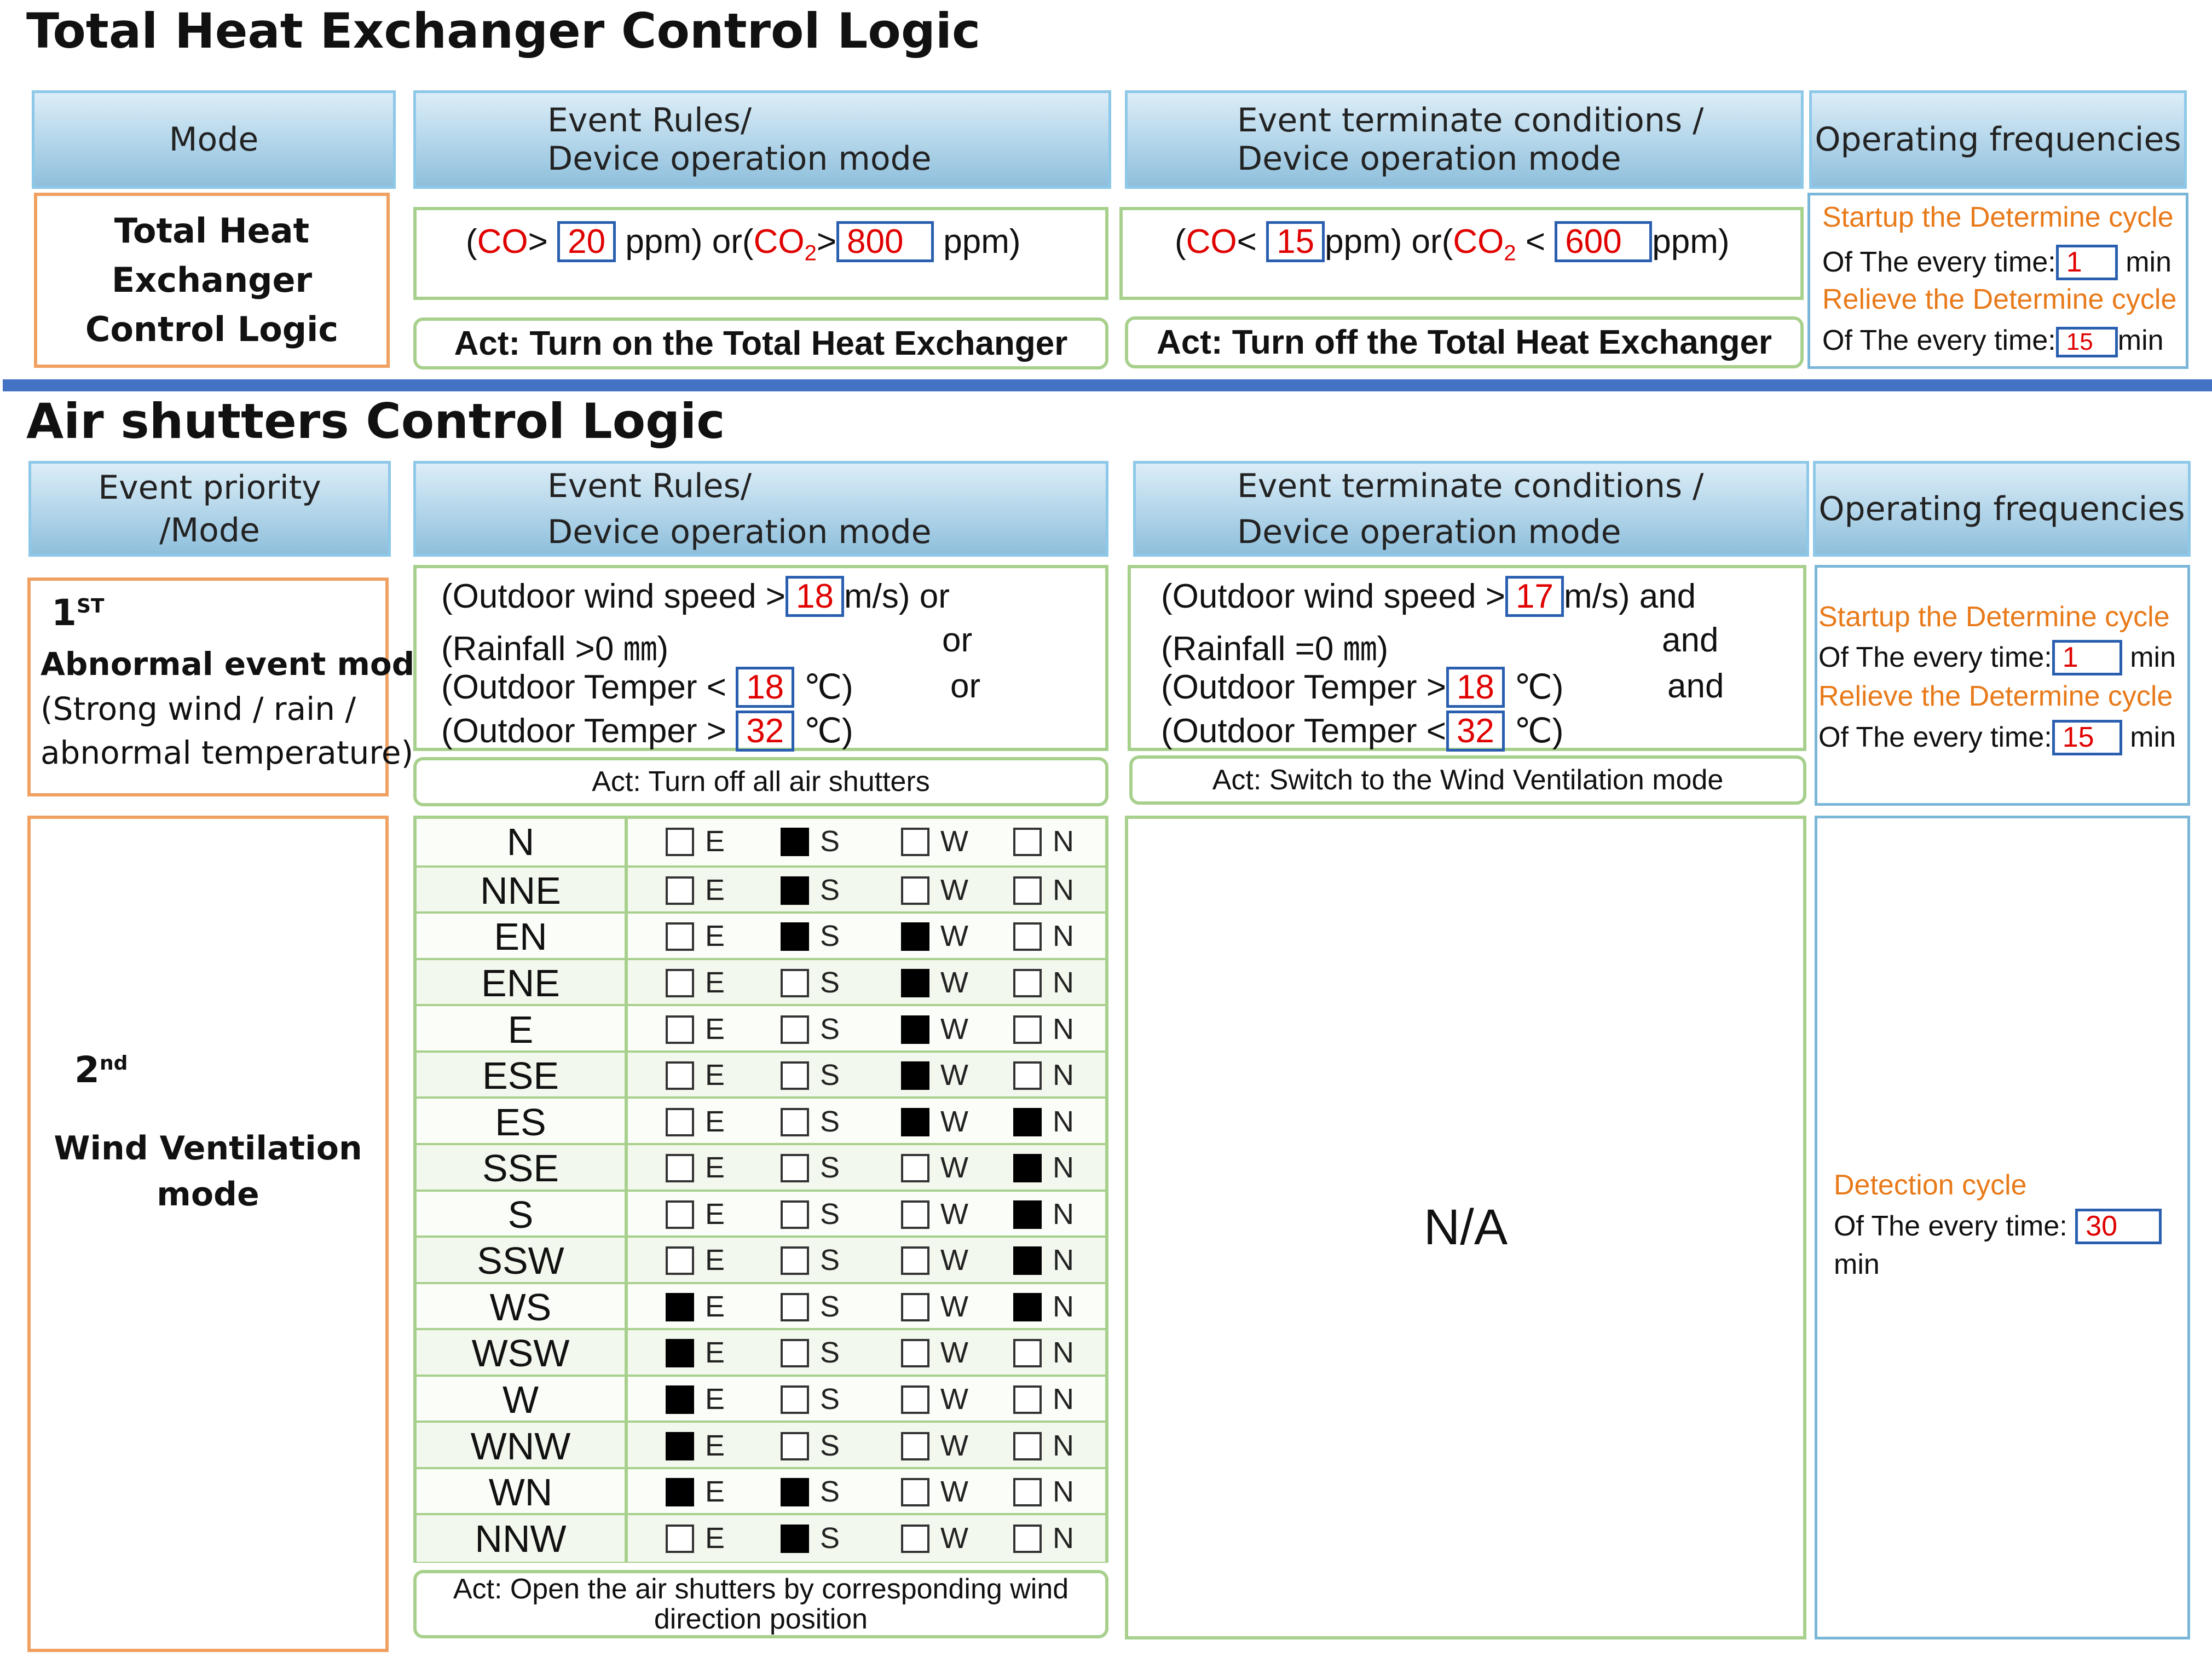  What do you see at coordinates (765, 687) in the screenshot?
I see `rule-temp-low-value: 18` at bounding box center [765, 687].